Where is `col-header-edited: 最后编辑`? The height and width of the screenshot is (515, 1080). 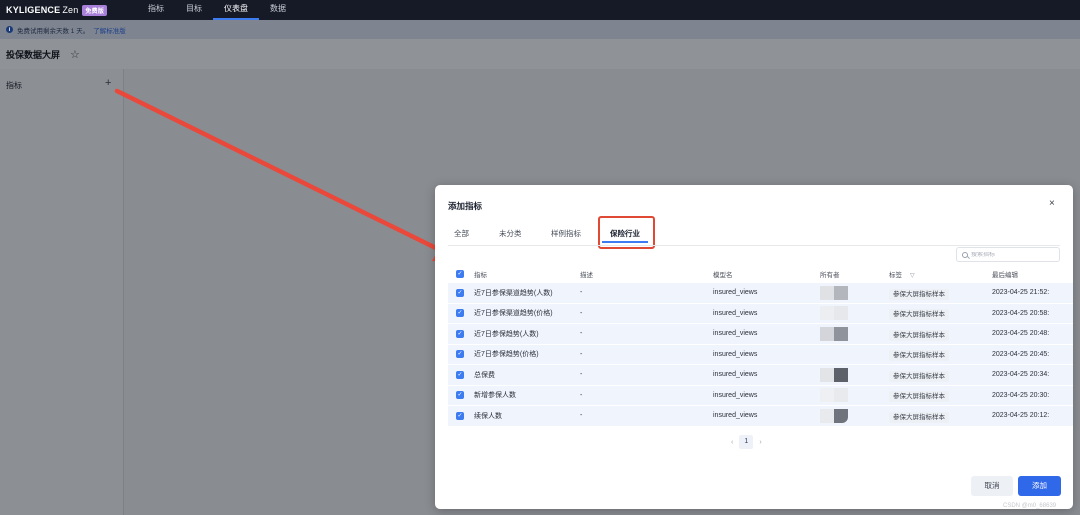 col-header-edited: 最后编辑 is located at coordinates (1005, 275).